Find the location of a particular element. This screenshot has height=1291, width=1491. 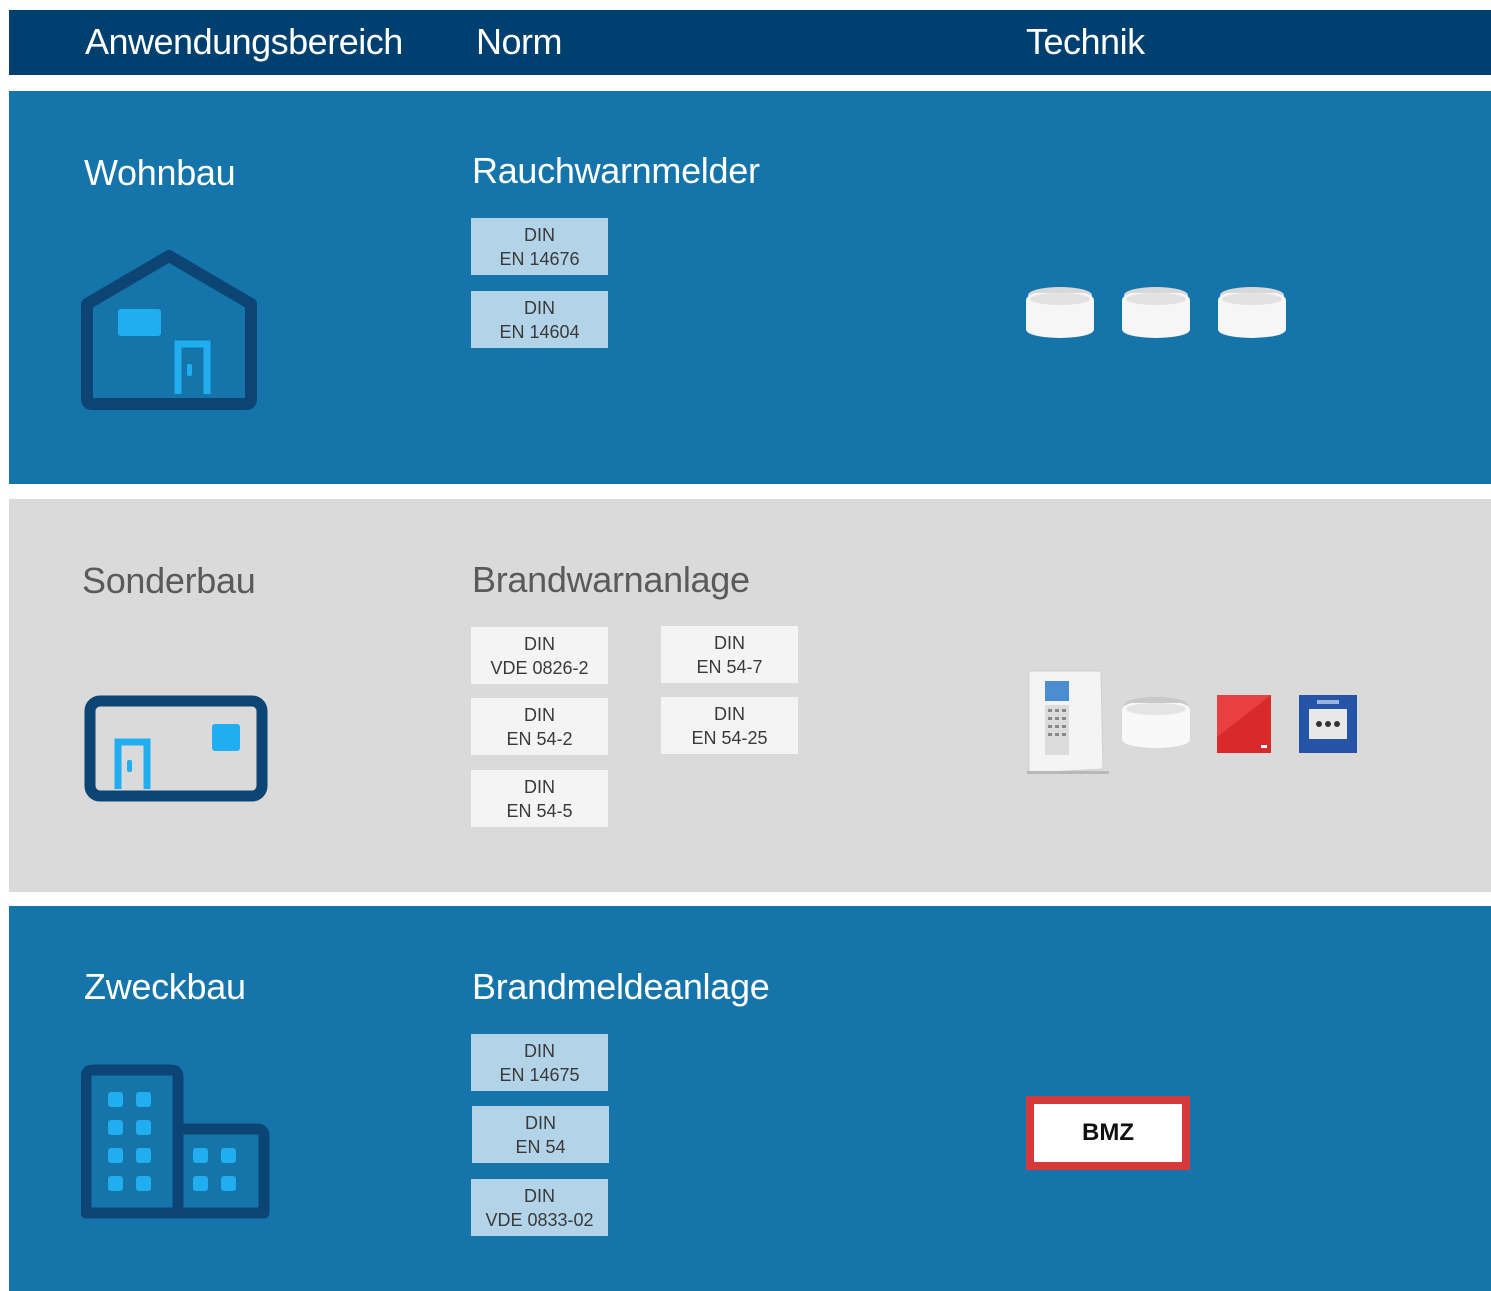

norm-title: Brandwarnanlage is located at coordinates (611, 579).